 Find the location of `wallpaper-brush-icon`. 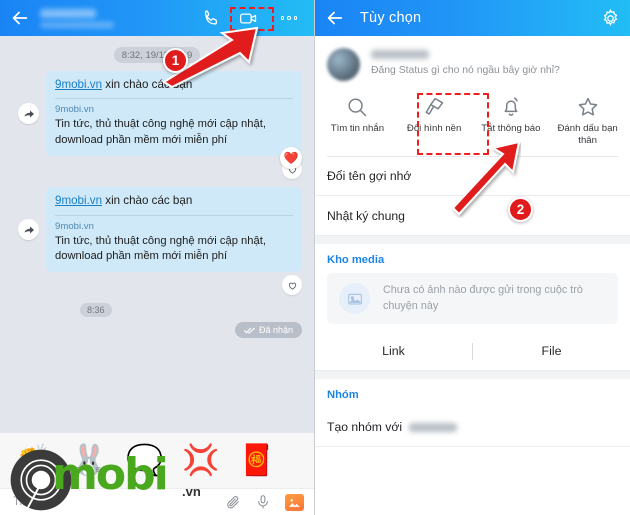

wallpaper-brush-icon is located at coordinates (434, 106).